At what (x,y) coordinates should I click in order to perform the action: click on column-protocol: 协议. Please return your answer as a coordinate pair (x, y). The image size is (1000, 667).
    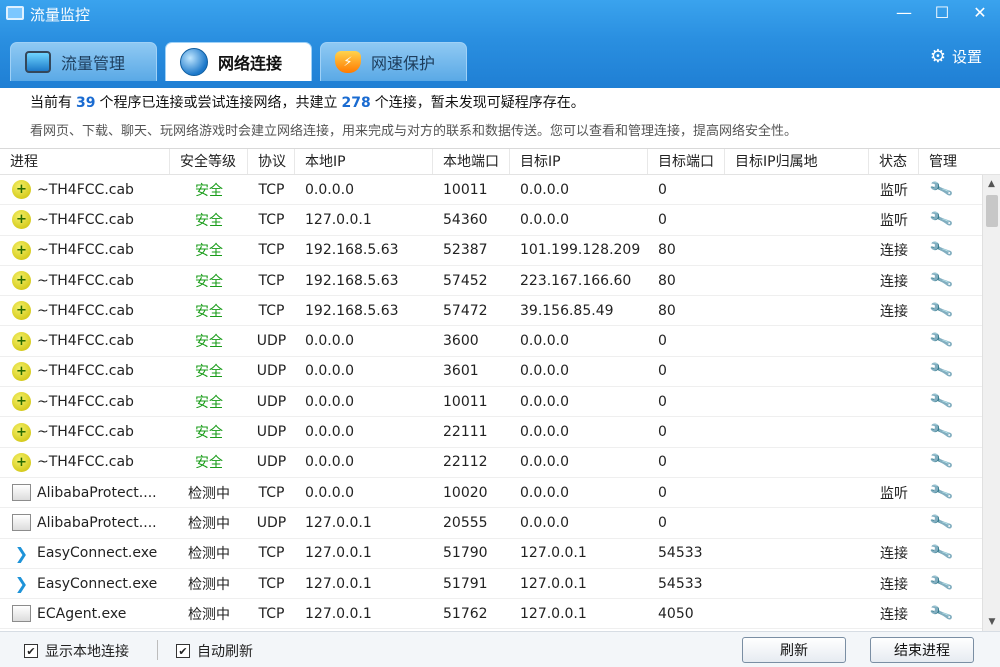
    Looking at the image, I should click on (271, 161).